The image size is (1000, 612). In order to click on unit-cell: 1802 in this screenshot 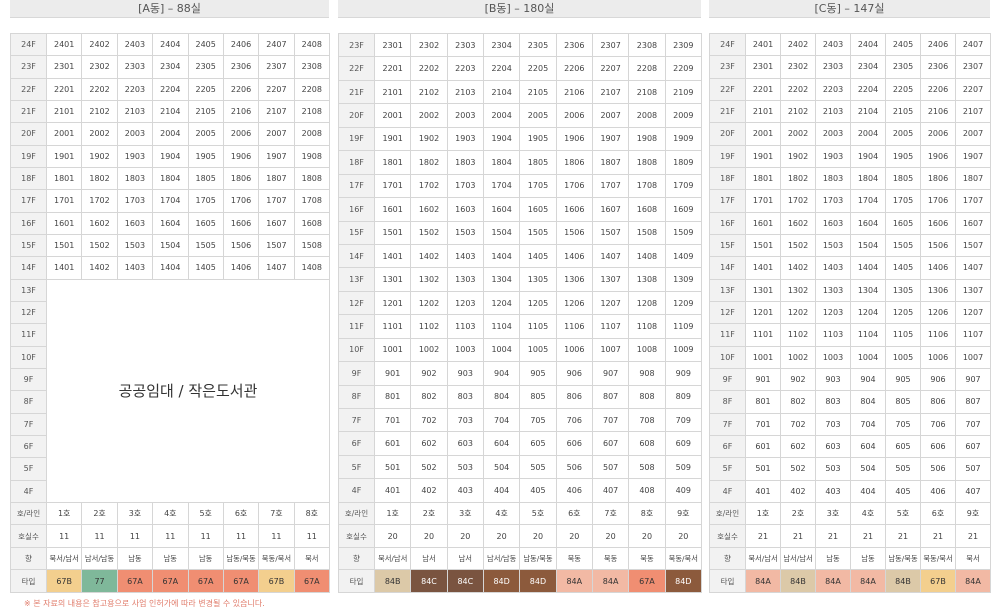, I will do `click(798, 178)`.